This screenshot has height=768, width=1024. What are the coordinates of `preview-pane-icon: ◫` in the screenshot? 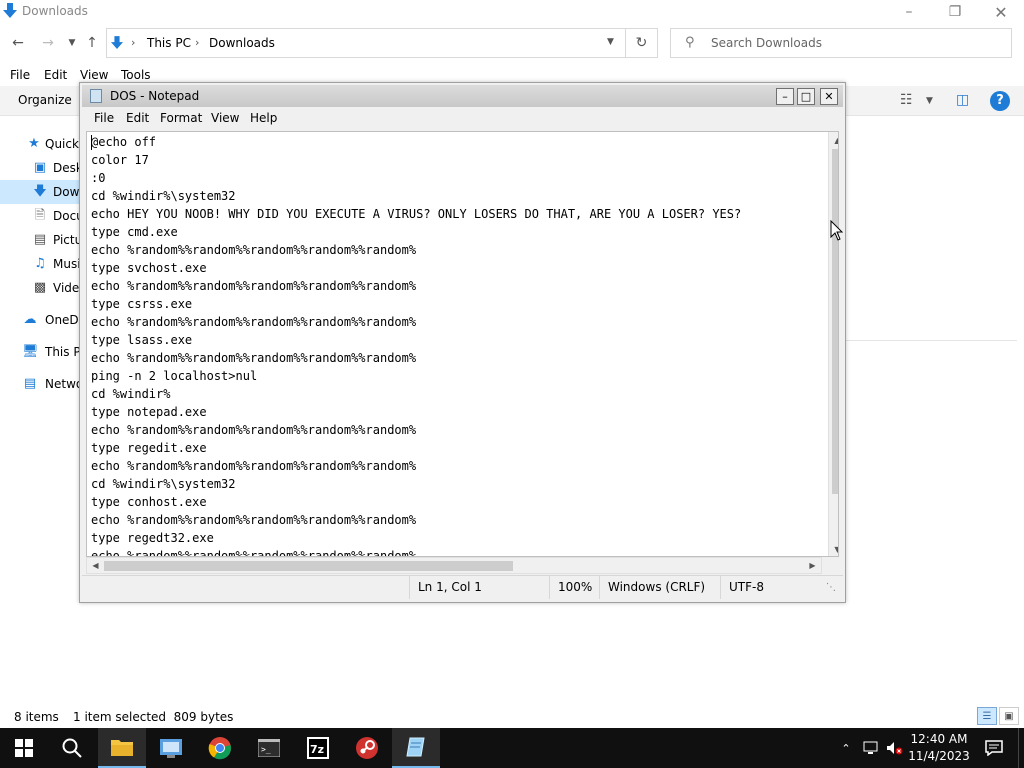 It's located at (962, 100).